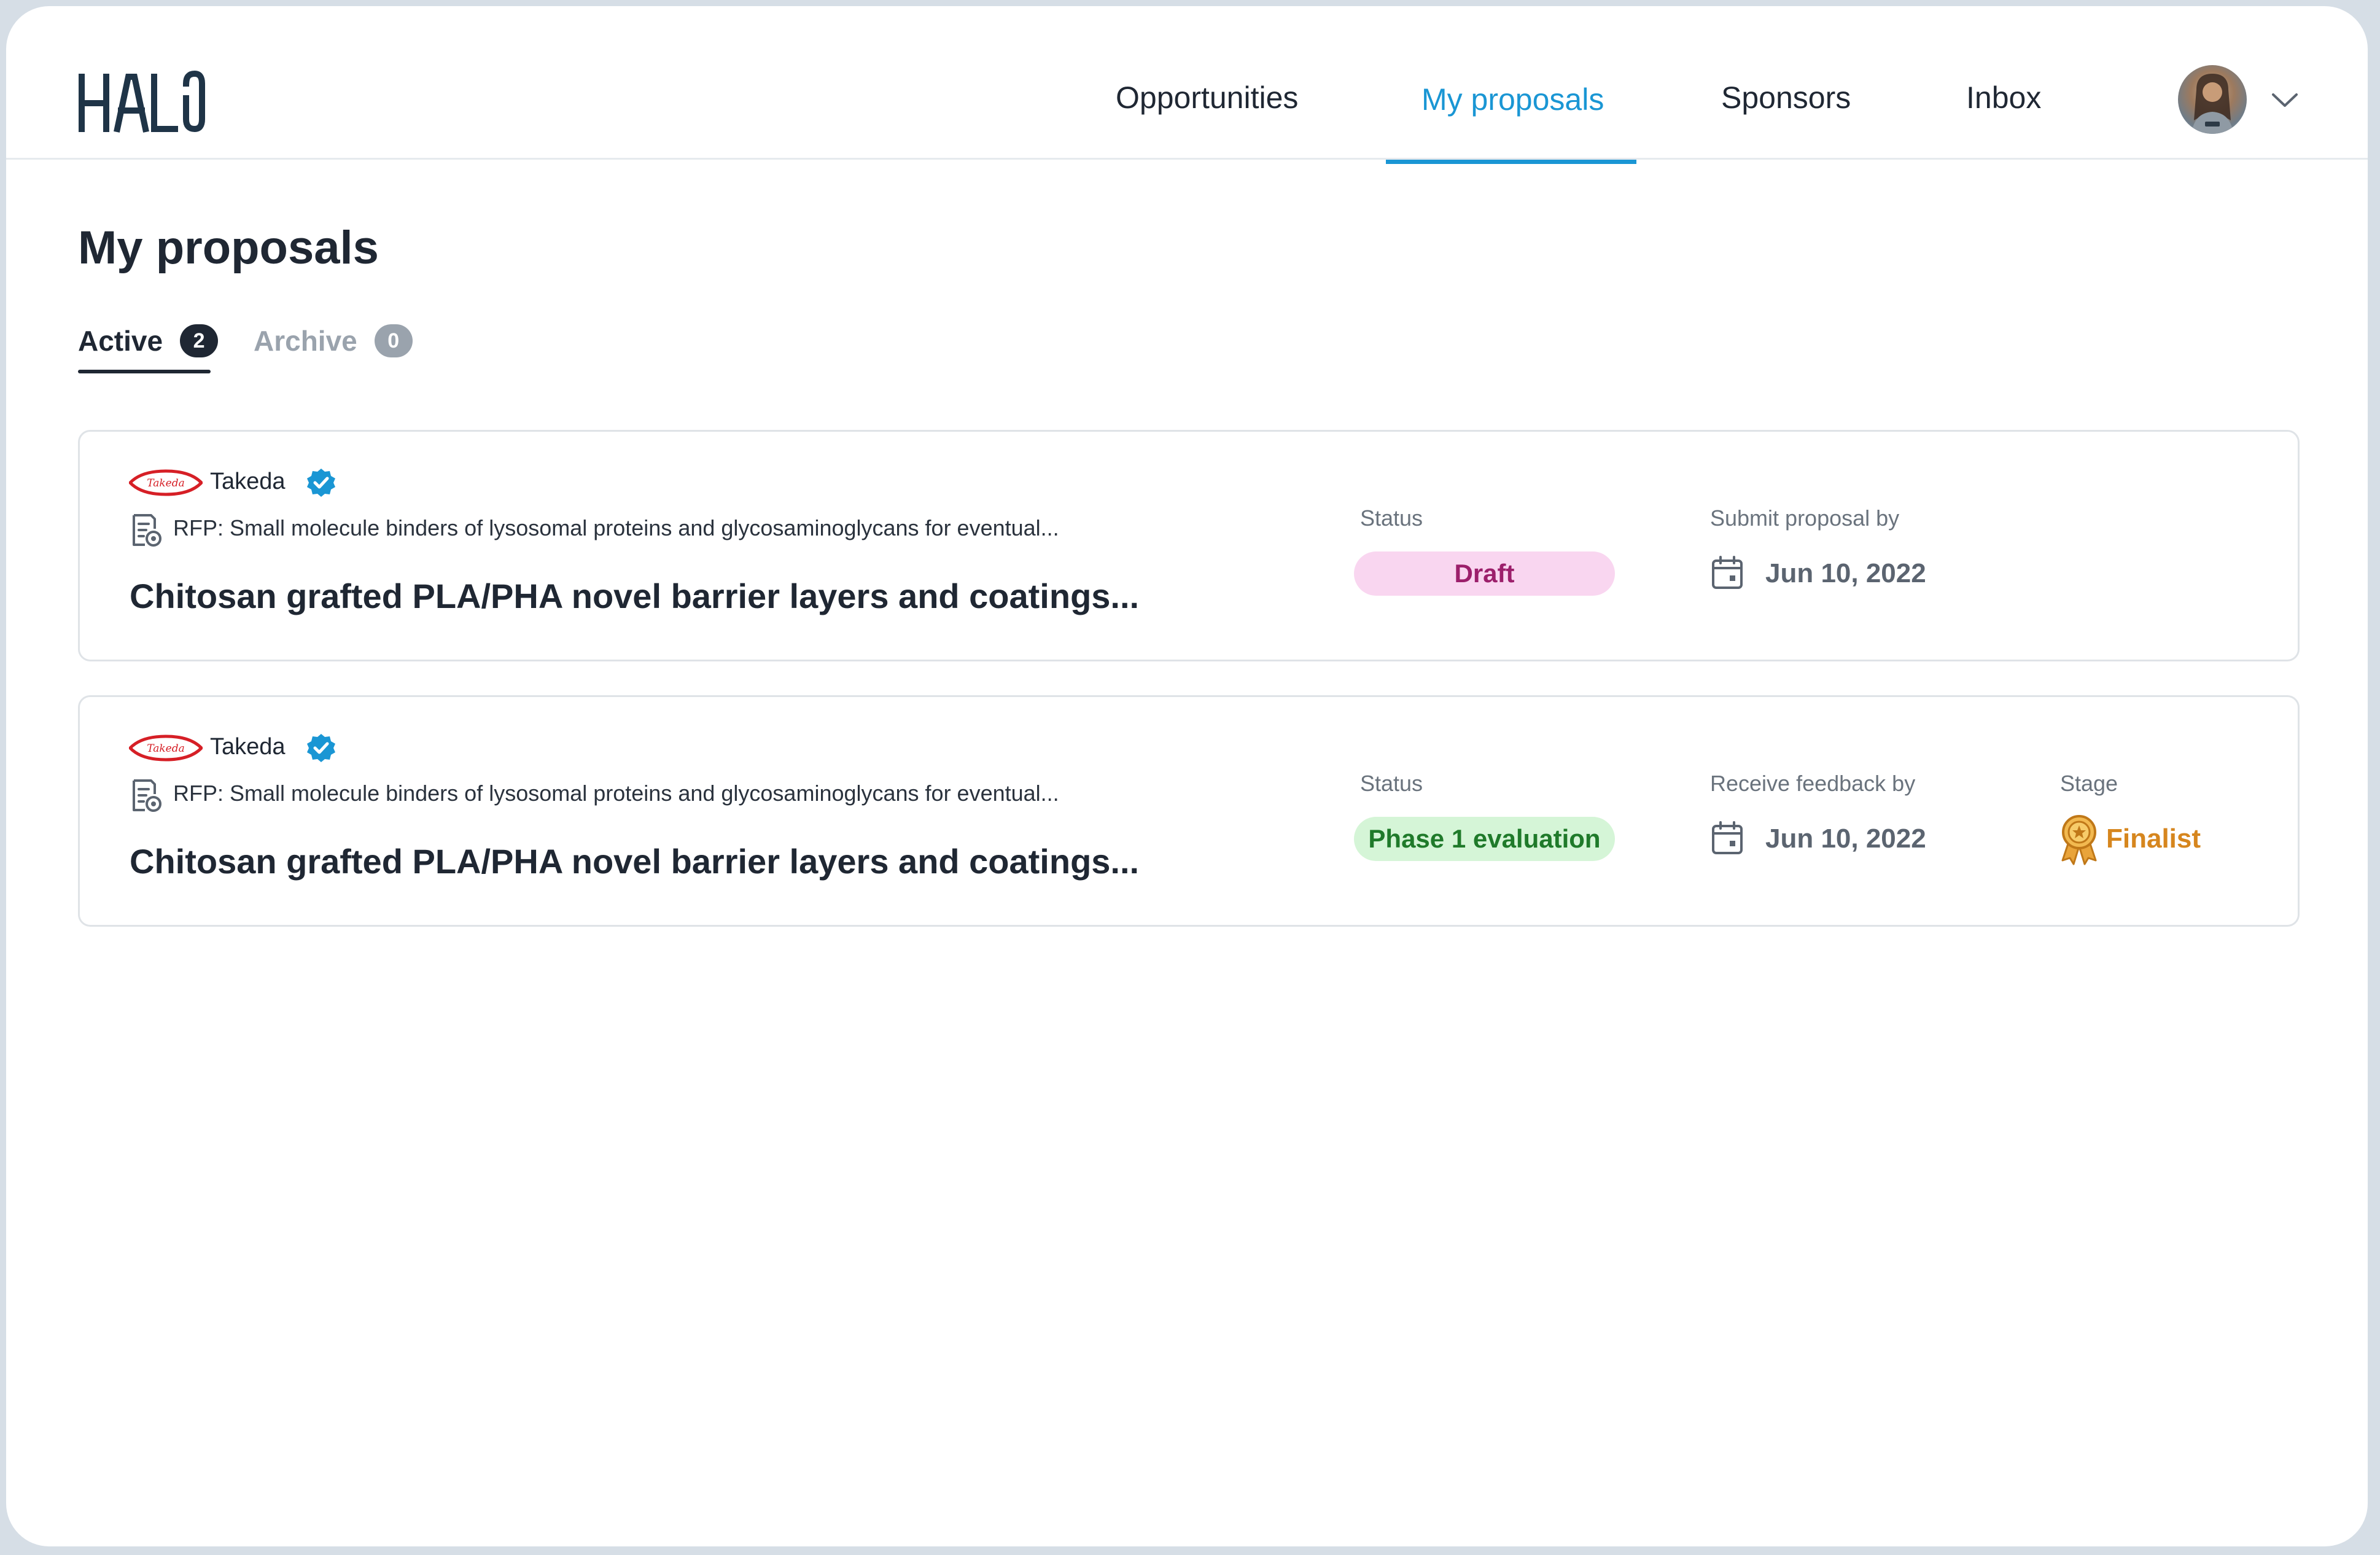 Image resolution: width=2380 pixels, height=1555 pixels. Describe the element at coordinates (1485, 839) in the screenshot. I see `status-badge: Phase 1 evaluation` at that location.